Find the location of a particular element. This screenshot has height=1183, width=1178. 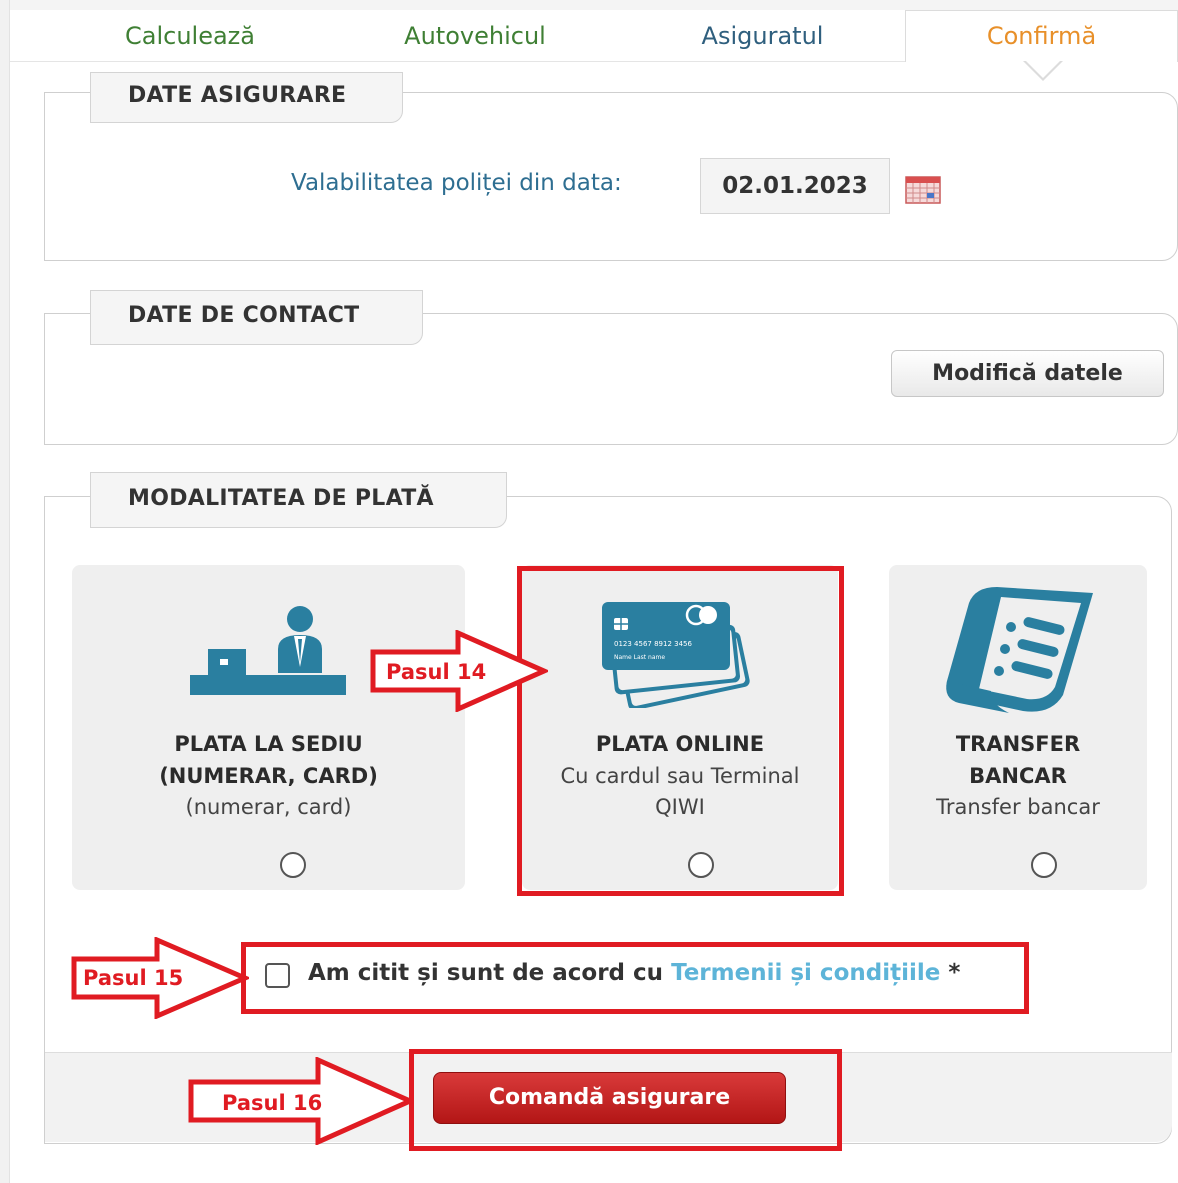

tab-asiguratul: Asiguratul is located at coordinates (762, 38).